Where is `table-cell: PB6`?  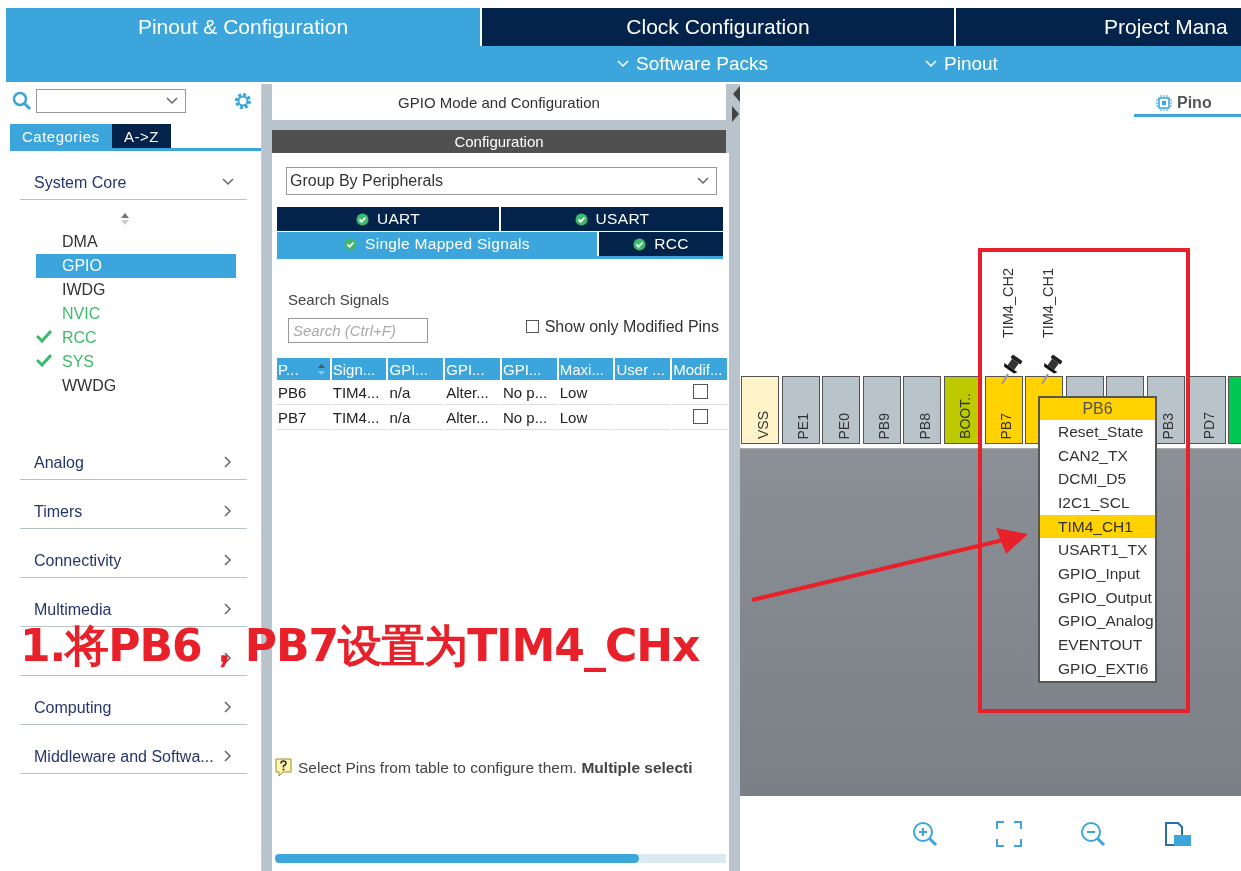 table-cell: PB6 is located at coordinates (303, 393).